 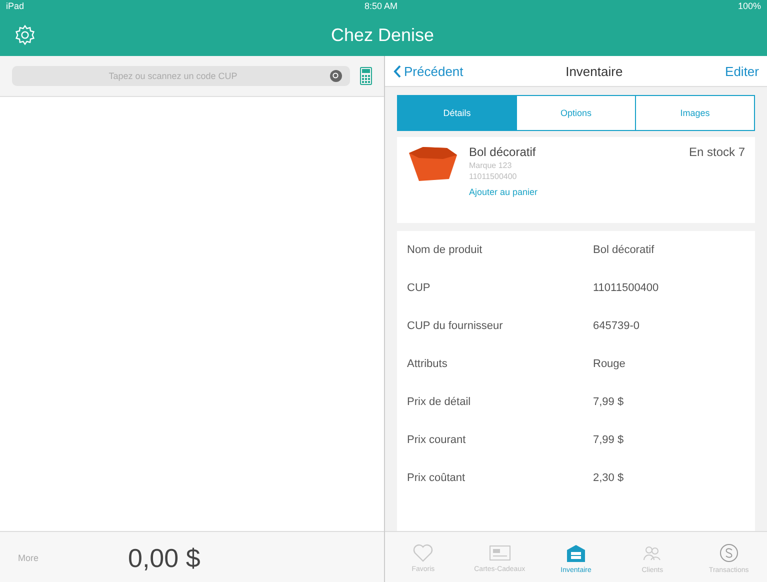 What do you see at coordinates (181, 76) in the screenshot?
I see `search-field: Tapez ou scannez un code CUP` at bounding box center [181, 76].